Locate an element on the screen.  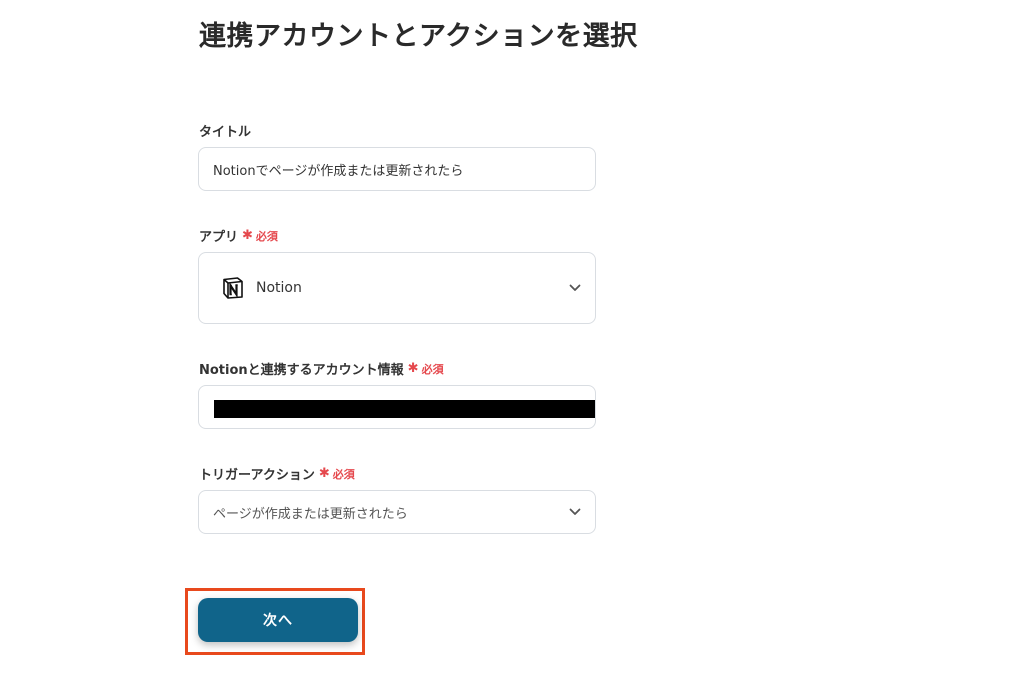
account-select is located at coordinates (397, 407).